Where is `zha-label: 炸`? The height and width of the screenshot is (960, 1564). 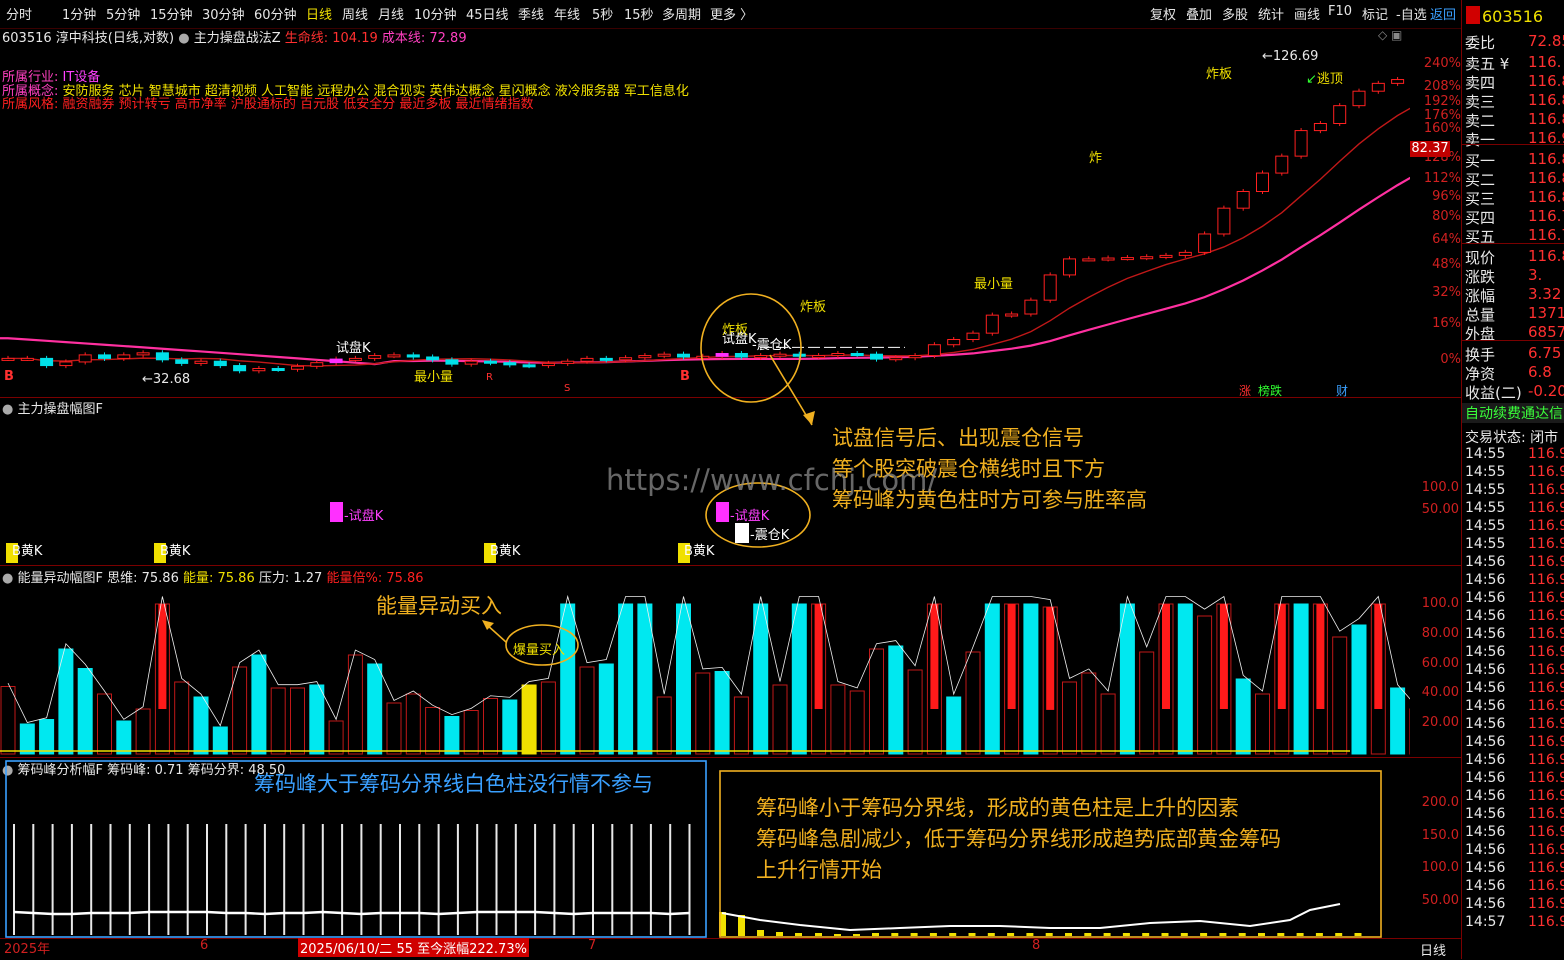
zha-label: 炸 is located at coordinates (1095, 156).